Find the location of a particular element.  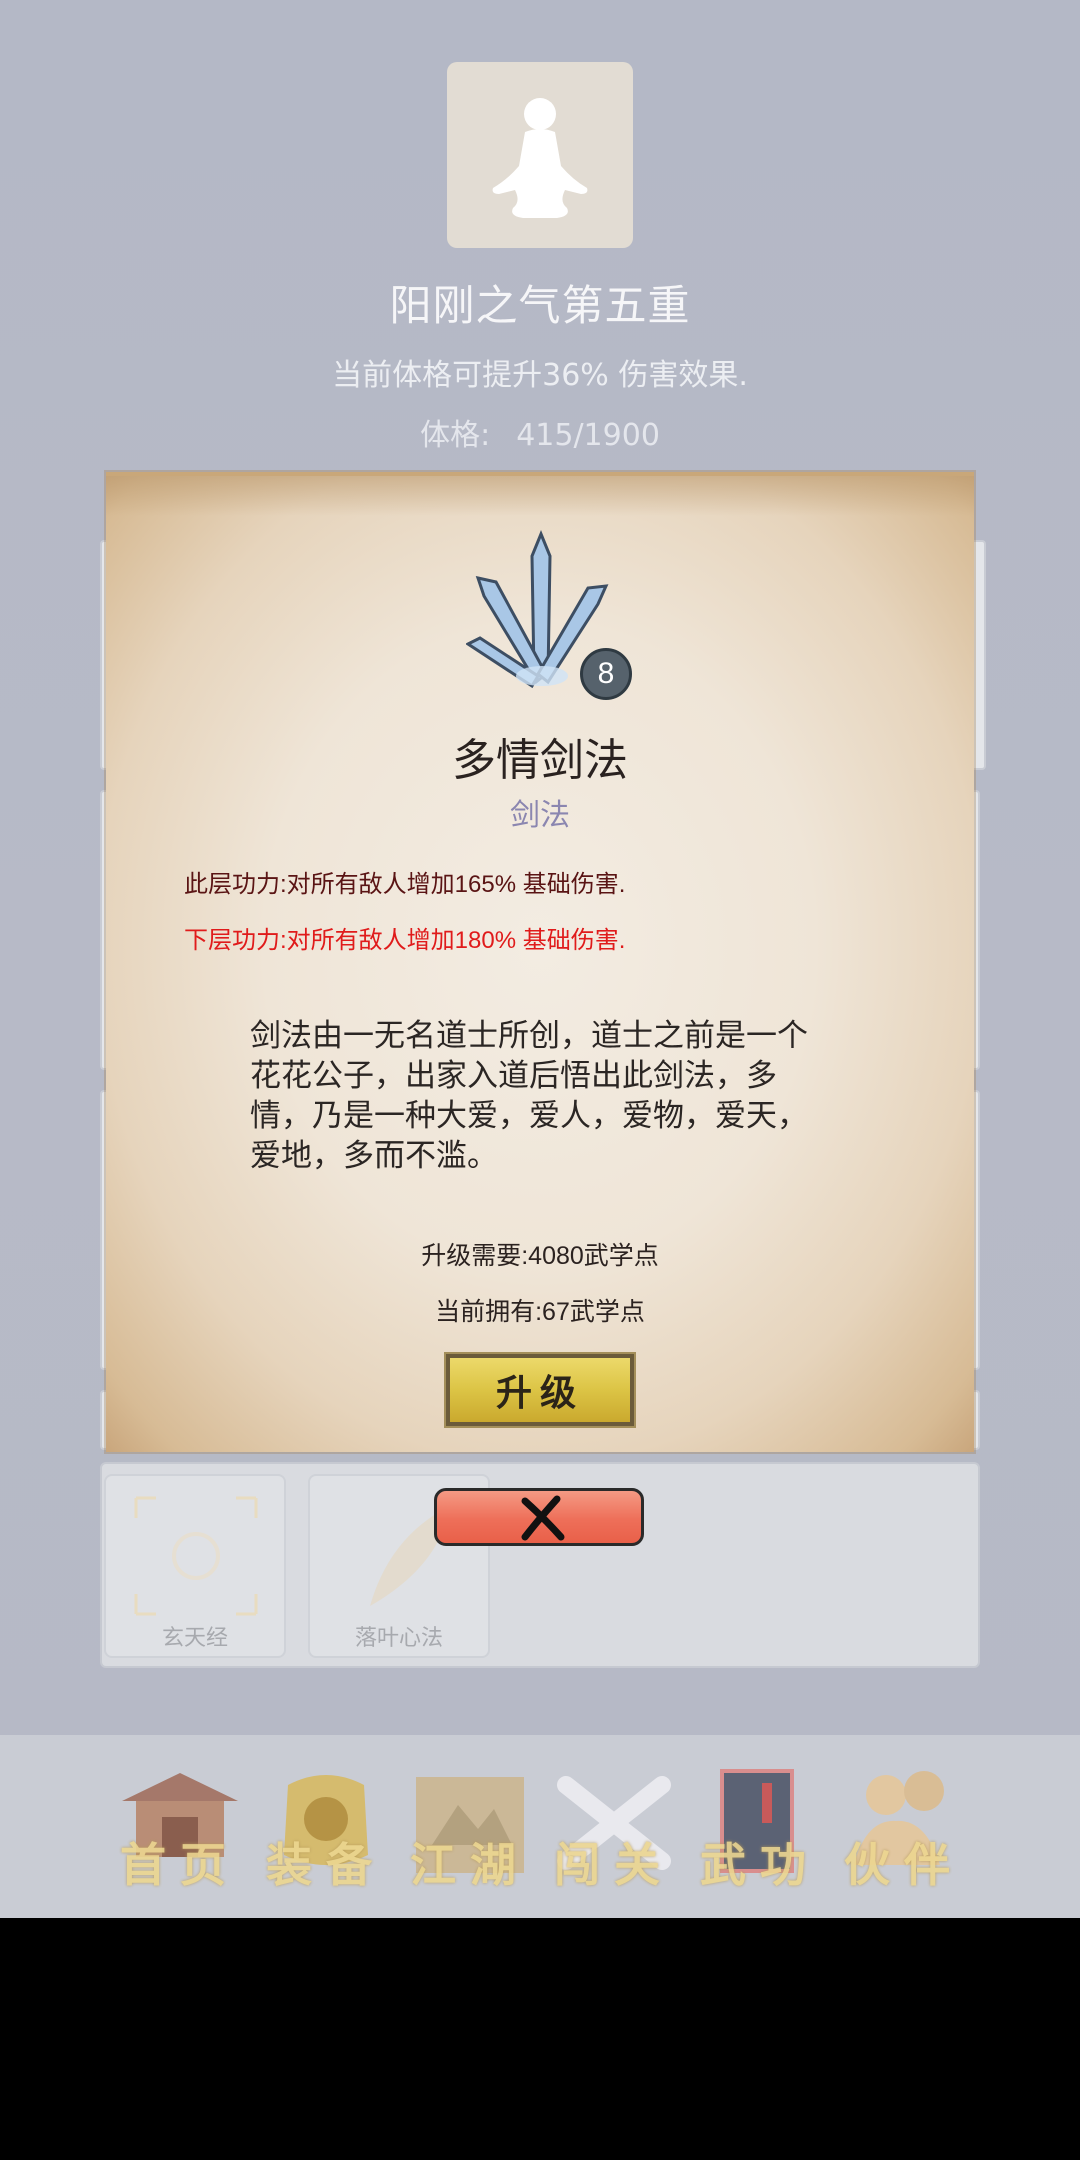

upgrade-button: 升级 is located at coordinates (540, 1390).